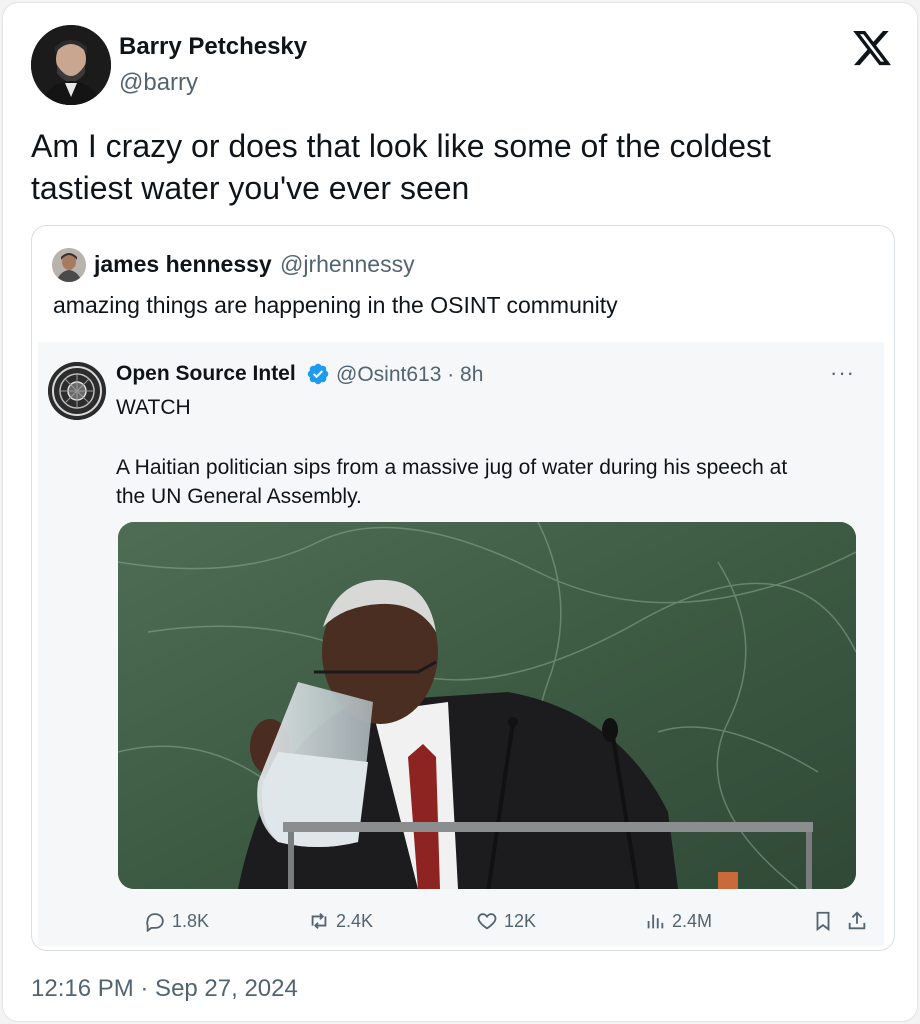  I want to click on views-action: 2.4M, so click(678, 921).